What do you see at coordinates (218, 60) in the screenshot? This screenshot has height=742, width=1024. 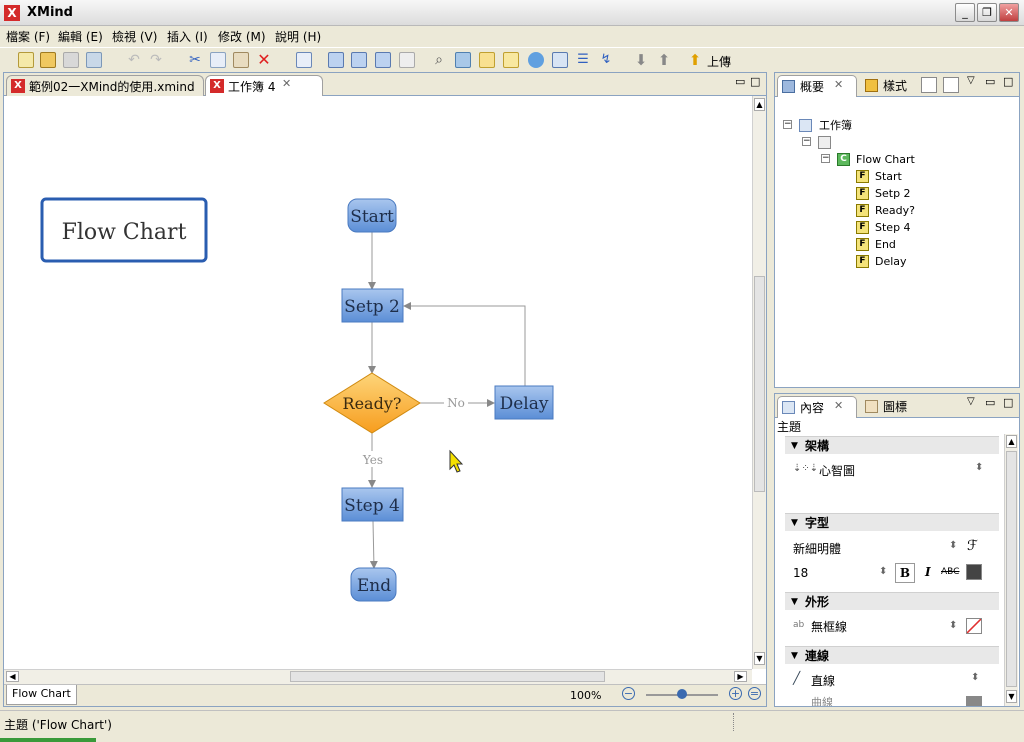 I see `copy-icon` at bounding box center [218, 60].